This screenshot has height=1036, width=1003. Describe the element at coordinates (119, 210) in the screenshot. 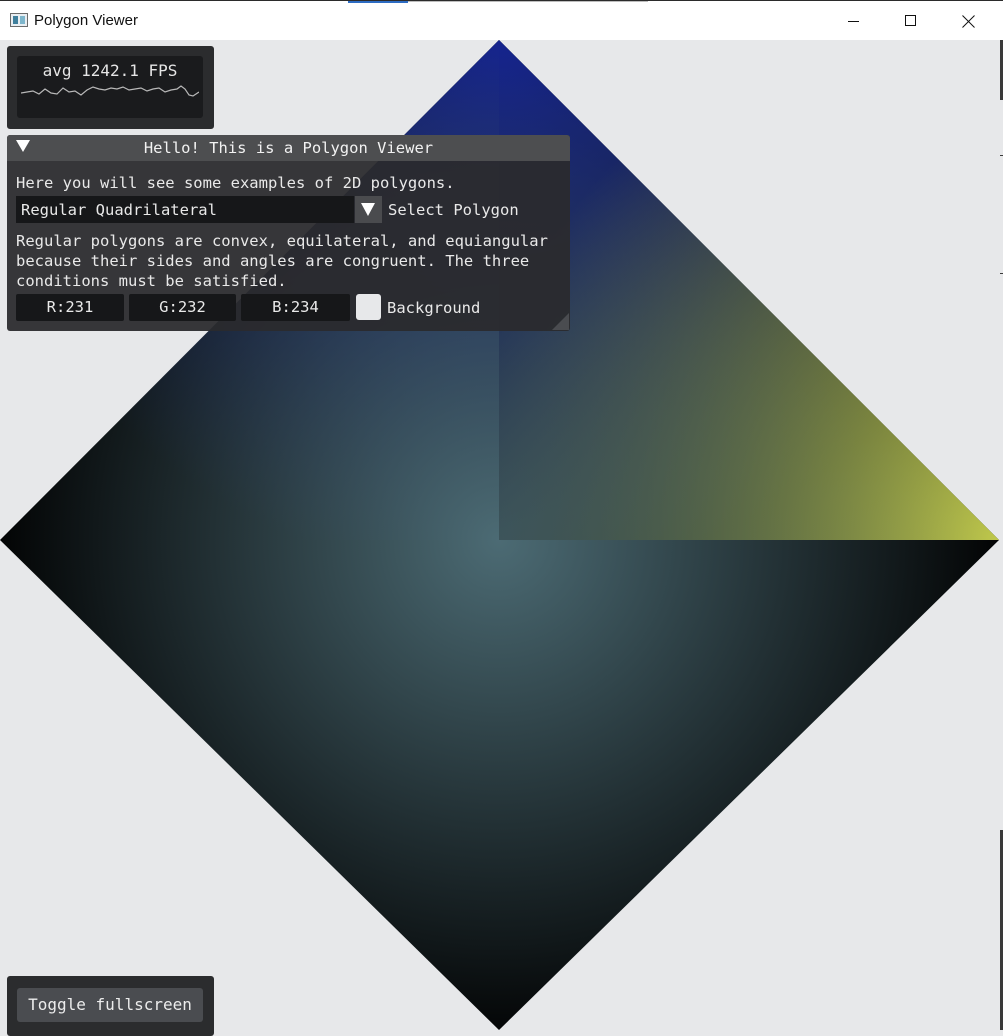

I see `polygon-select-value: Regular Quadrilateral` at that location.